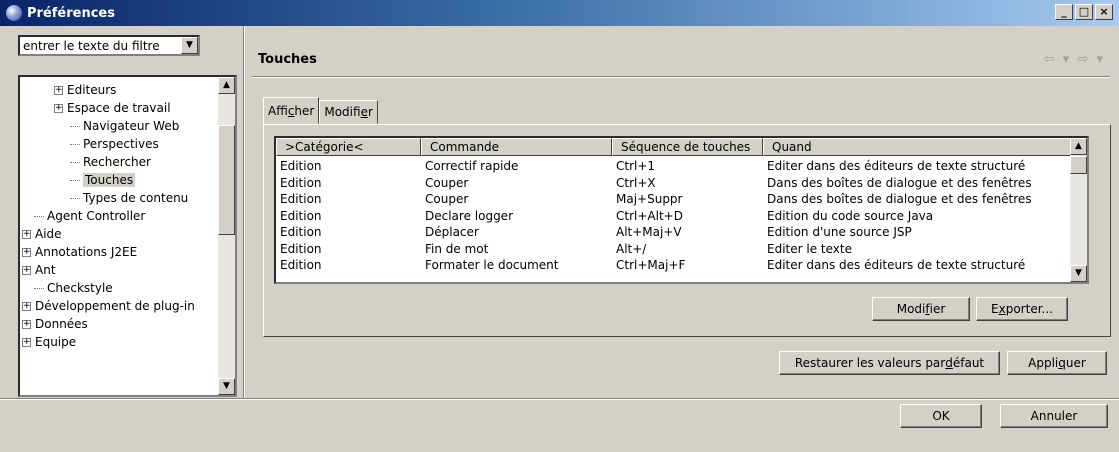  I want to click on filter-combo: entrer le texte du filtre ▼, so click(109, 45).